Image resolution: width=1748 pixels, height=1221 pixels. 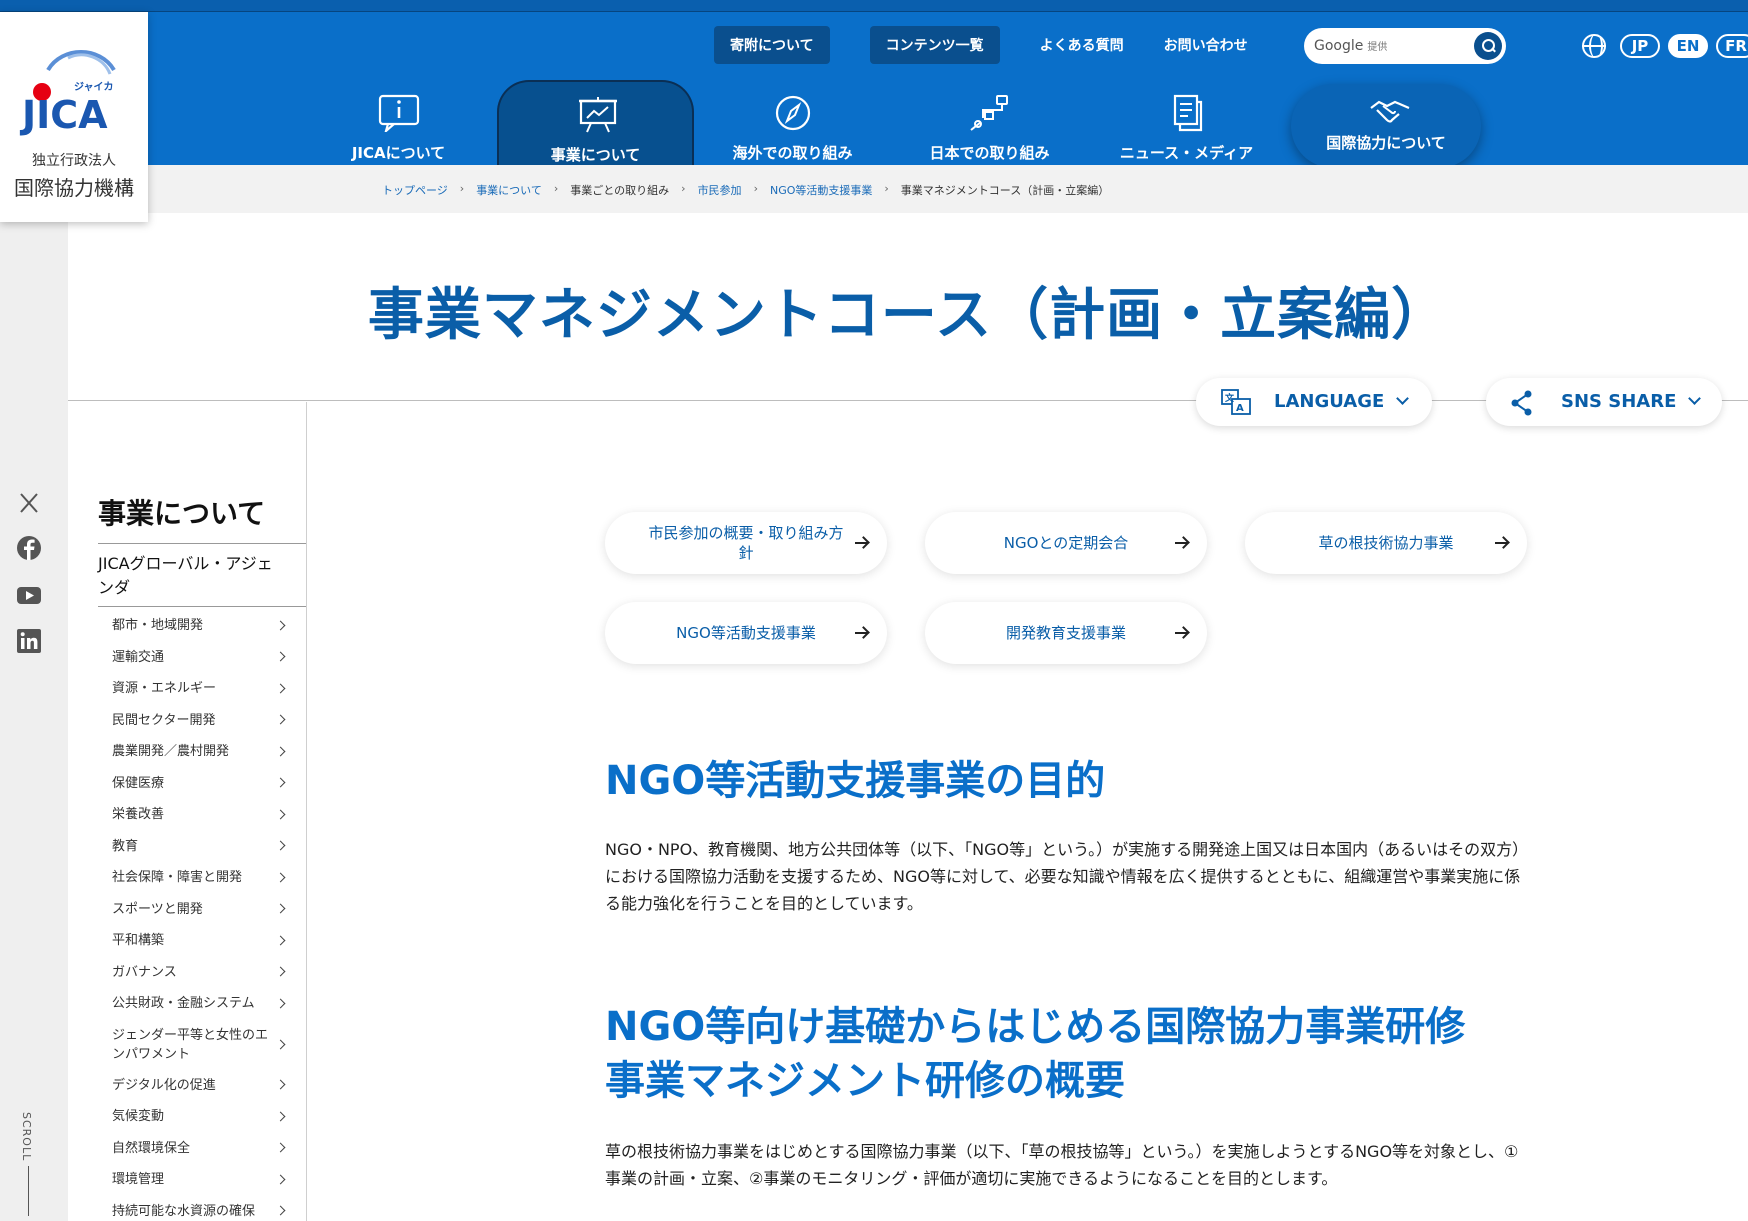 I want to click on sidebar-item: 保健医療, so click(x=202, y=784).